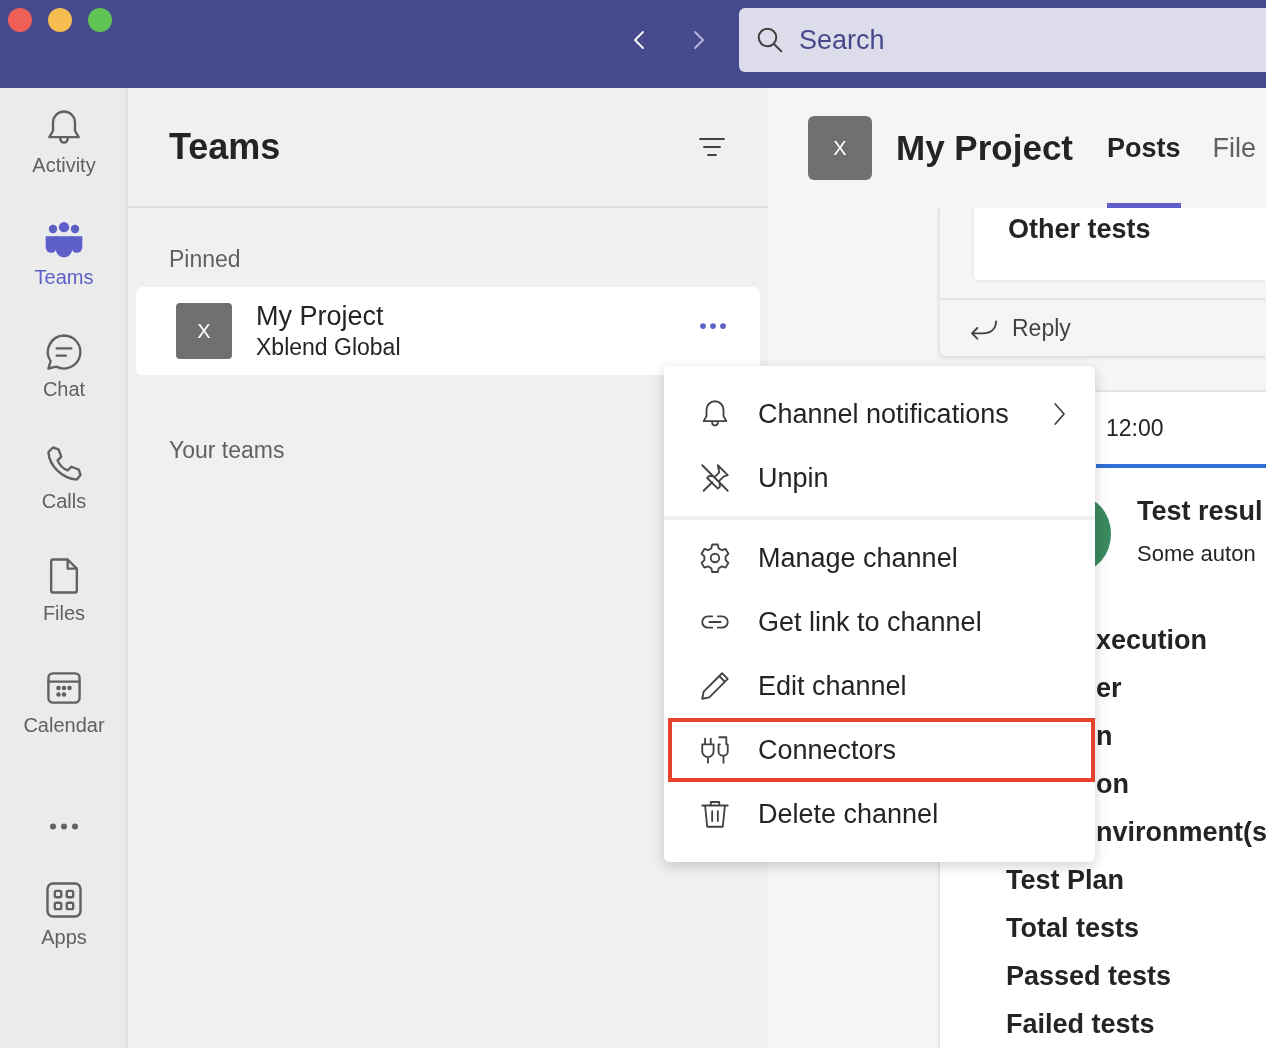 Image resolution: width=1266 pixels, height=1048 pixels. Describe the element at coordinates (64, 610) in the screenshot. I see `app-bar-item: Files` at that location.